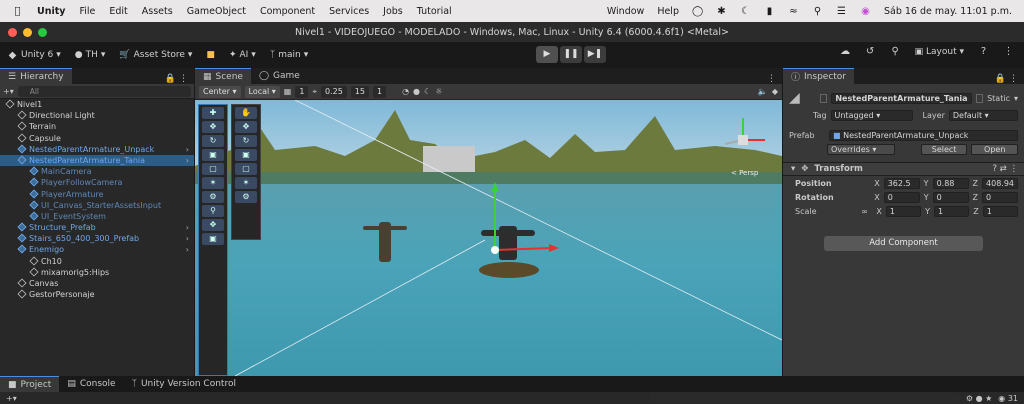 Image resolution: width=1024 pixels, height=404 pixels. What do you see at coordinates (668, 11) in the screenshot?
I see `menu-help: Help` at bounding box center [668, 11].